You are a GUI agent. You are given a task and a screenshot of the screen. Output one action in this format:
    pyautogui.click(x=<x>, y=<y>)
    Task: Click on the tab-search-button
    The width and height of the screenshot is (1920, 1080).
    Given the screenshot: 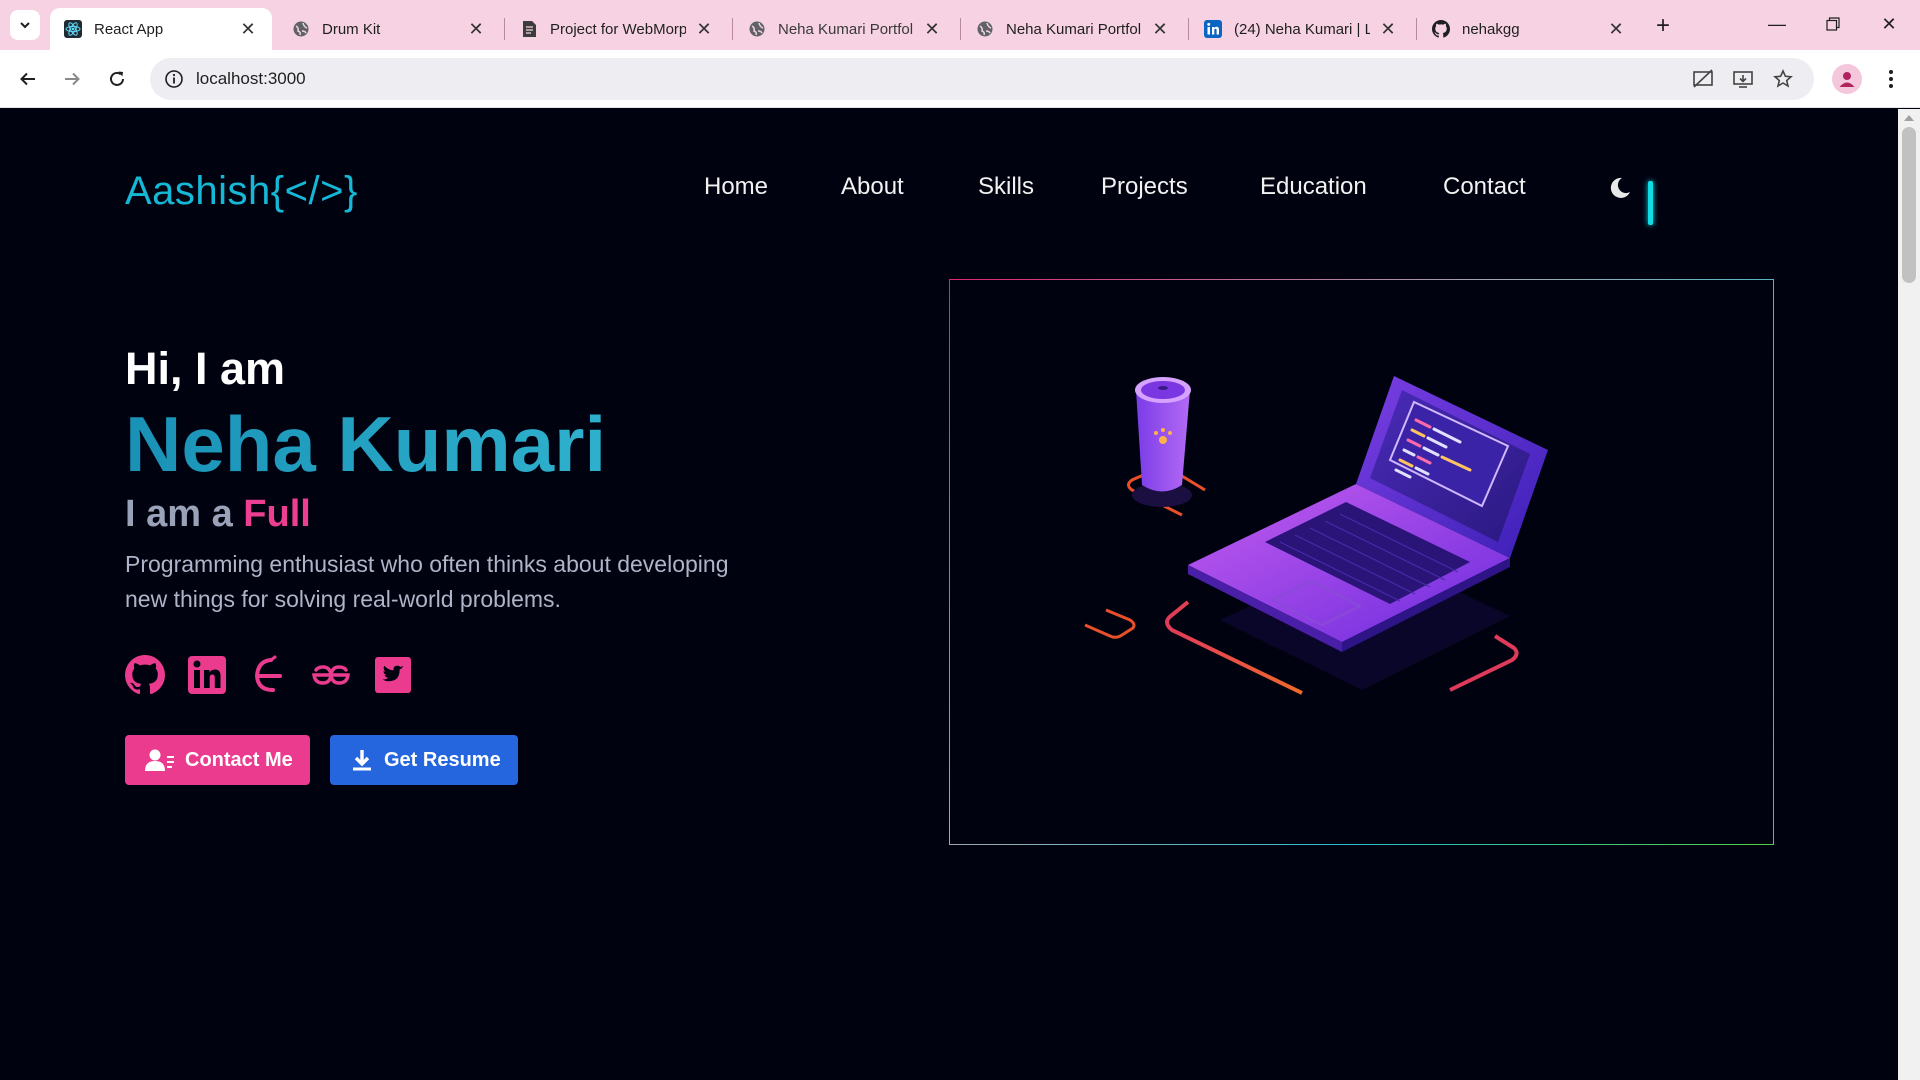 What is the action you would take?
    pyautogui.click(x=25, y=25)
    